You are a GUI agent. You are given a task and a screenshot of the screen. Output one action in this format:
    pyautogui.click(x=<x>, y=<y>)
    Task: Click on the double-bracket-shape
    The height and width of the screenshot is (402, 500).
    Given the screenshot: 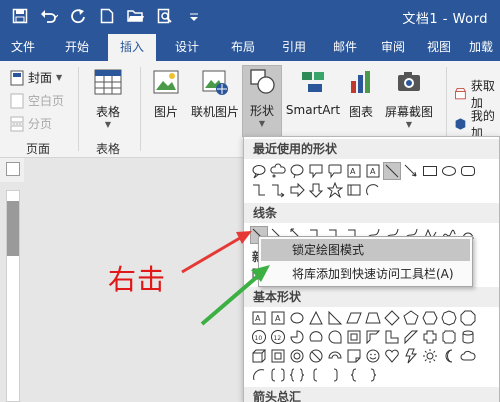 What is the action you would take?
    pyautogui.click(x=278, y=375)
    